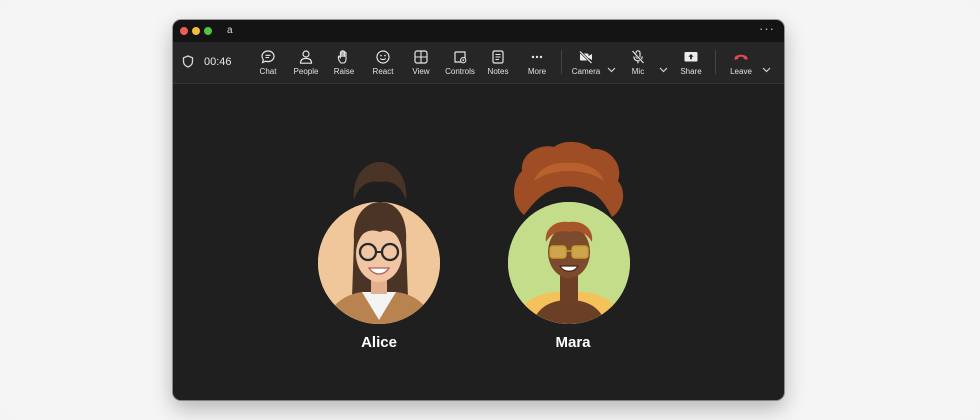 This screenshot has height=420, width=980. Describe the element at coordinates (638, 71) in the screenshot. I see `mic-label: Mic` at that location.